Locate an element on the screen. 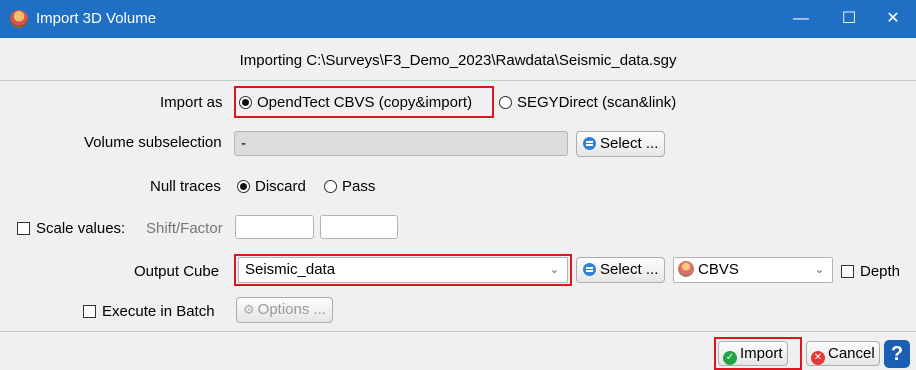 The image size is (916, 370). radio-opendtect-cbvs: OpendTect CBVS (copy&import) is located at coordinates (355, 102).